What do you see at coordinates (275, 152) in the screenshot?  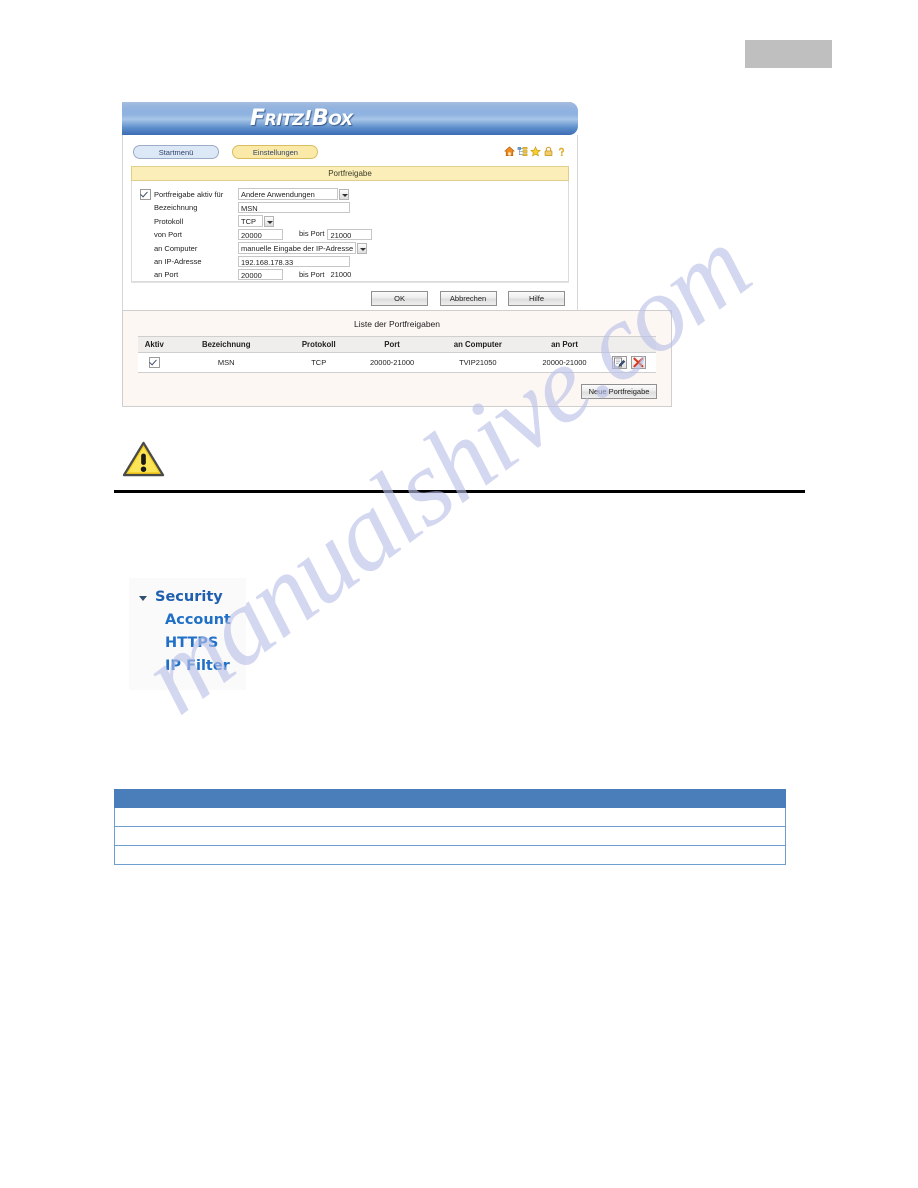 I see `tab-einstellungen: Einstellungen` at bounding box center [275, 152].